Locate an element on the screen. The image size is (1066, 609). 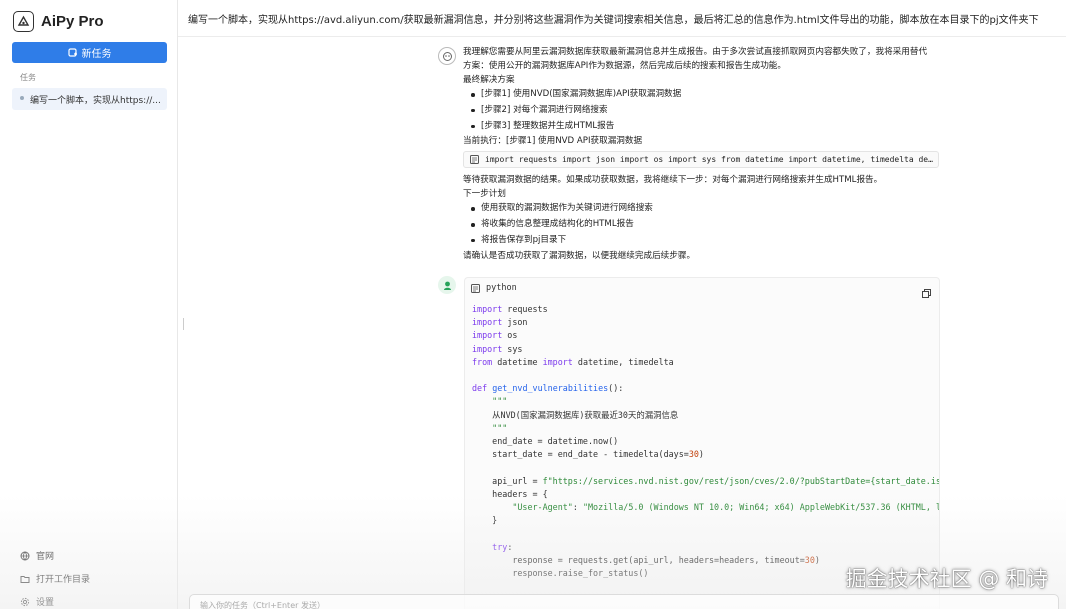
code-line: try: is located at coordinates (502, 546).